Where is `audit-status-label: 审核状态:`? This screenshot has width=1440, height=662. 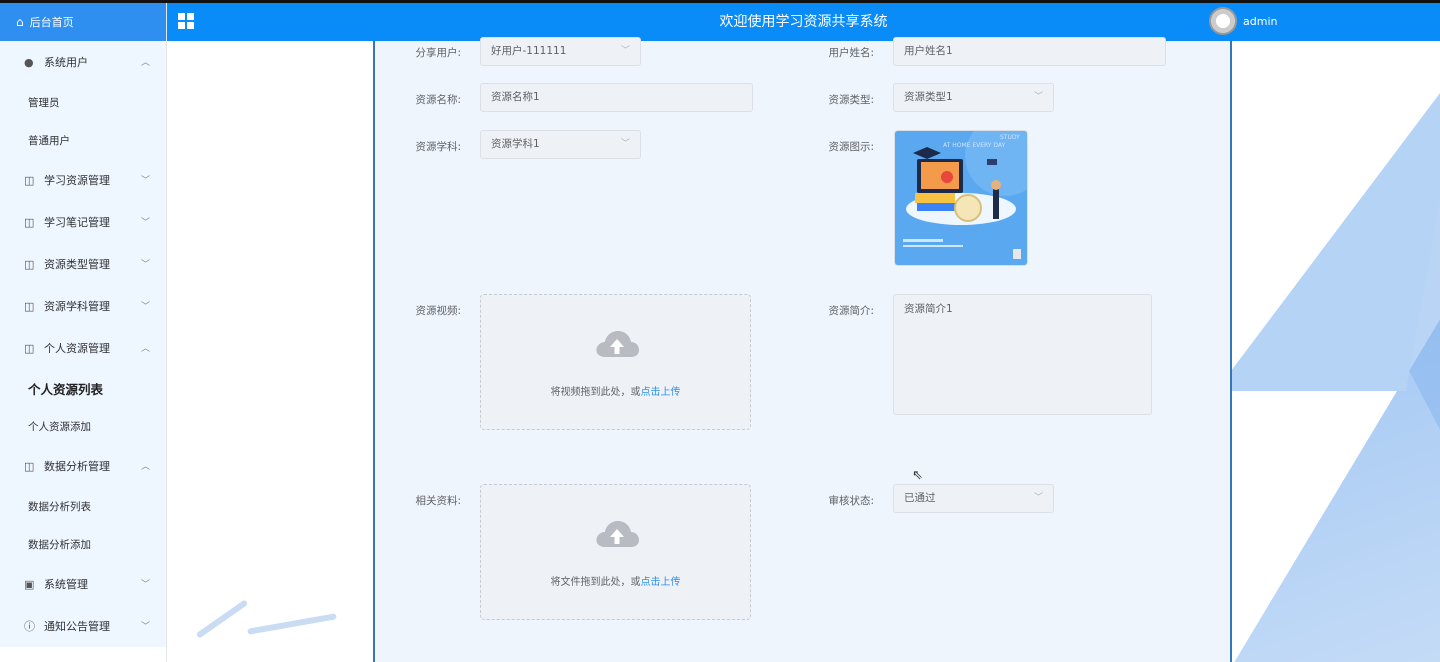
audit-status-label: 审核状态: is located at coordinates (851, 501).